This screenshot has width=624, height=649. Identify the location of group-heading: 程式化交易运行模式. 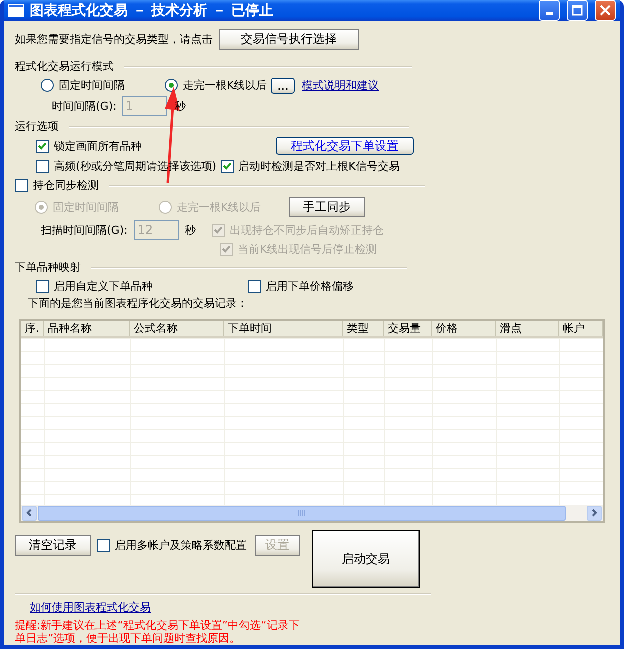
(64, 66).